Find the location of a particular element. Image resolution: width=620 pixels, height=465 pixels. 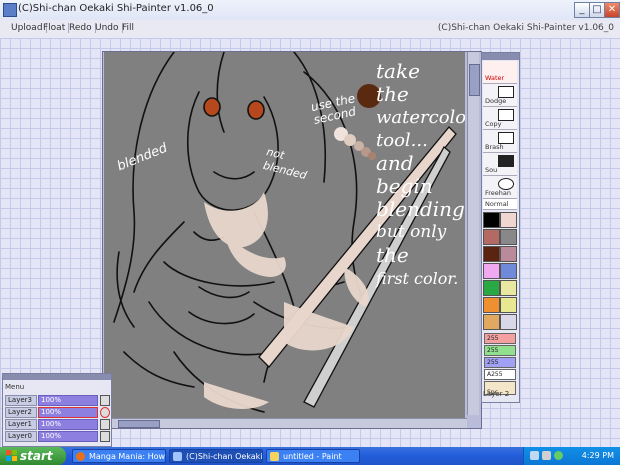

horizontal-scrollbar is located at coordinates (285, 423).